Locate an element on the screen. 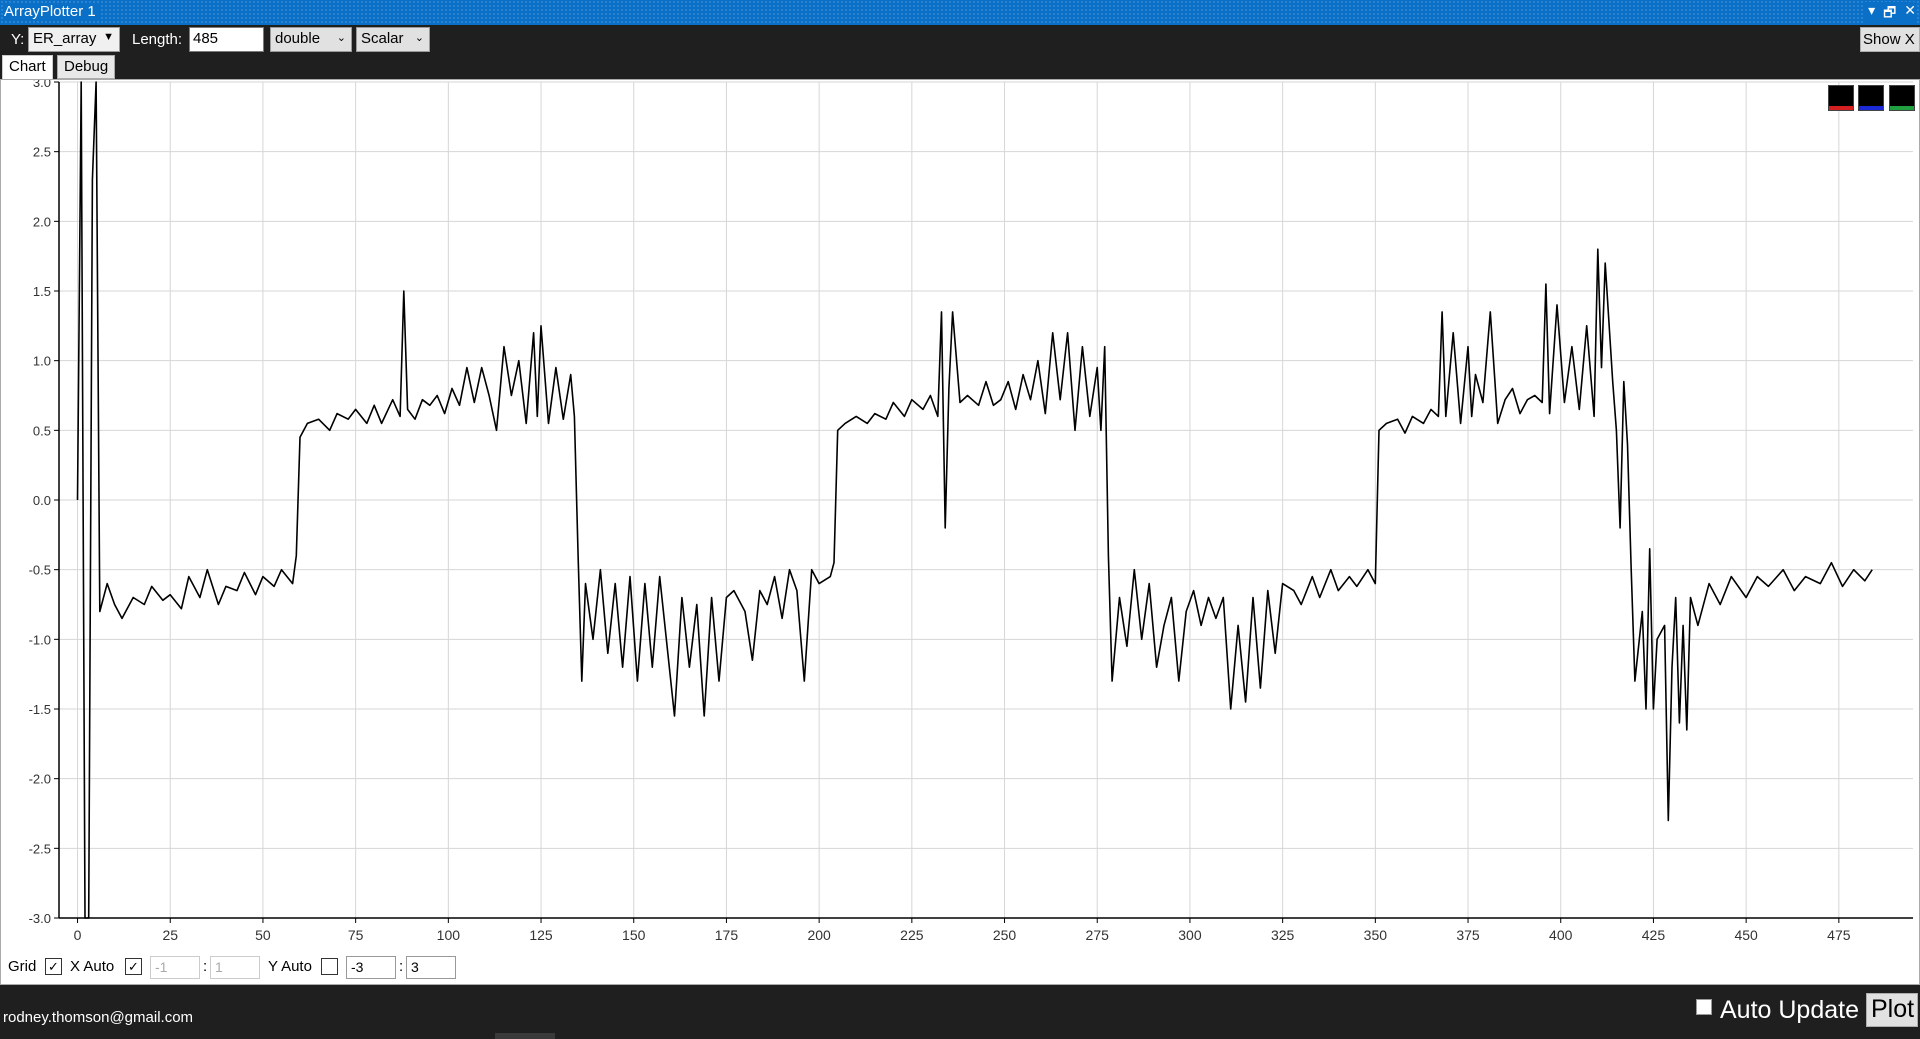 Image resolution: width=1920 pixels, height=1039 pixels. series-color-swatch-red is located at coordinates (1841, 98).